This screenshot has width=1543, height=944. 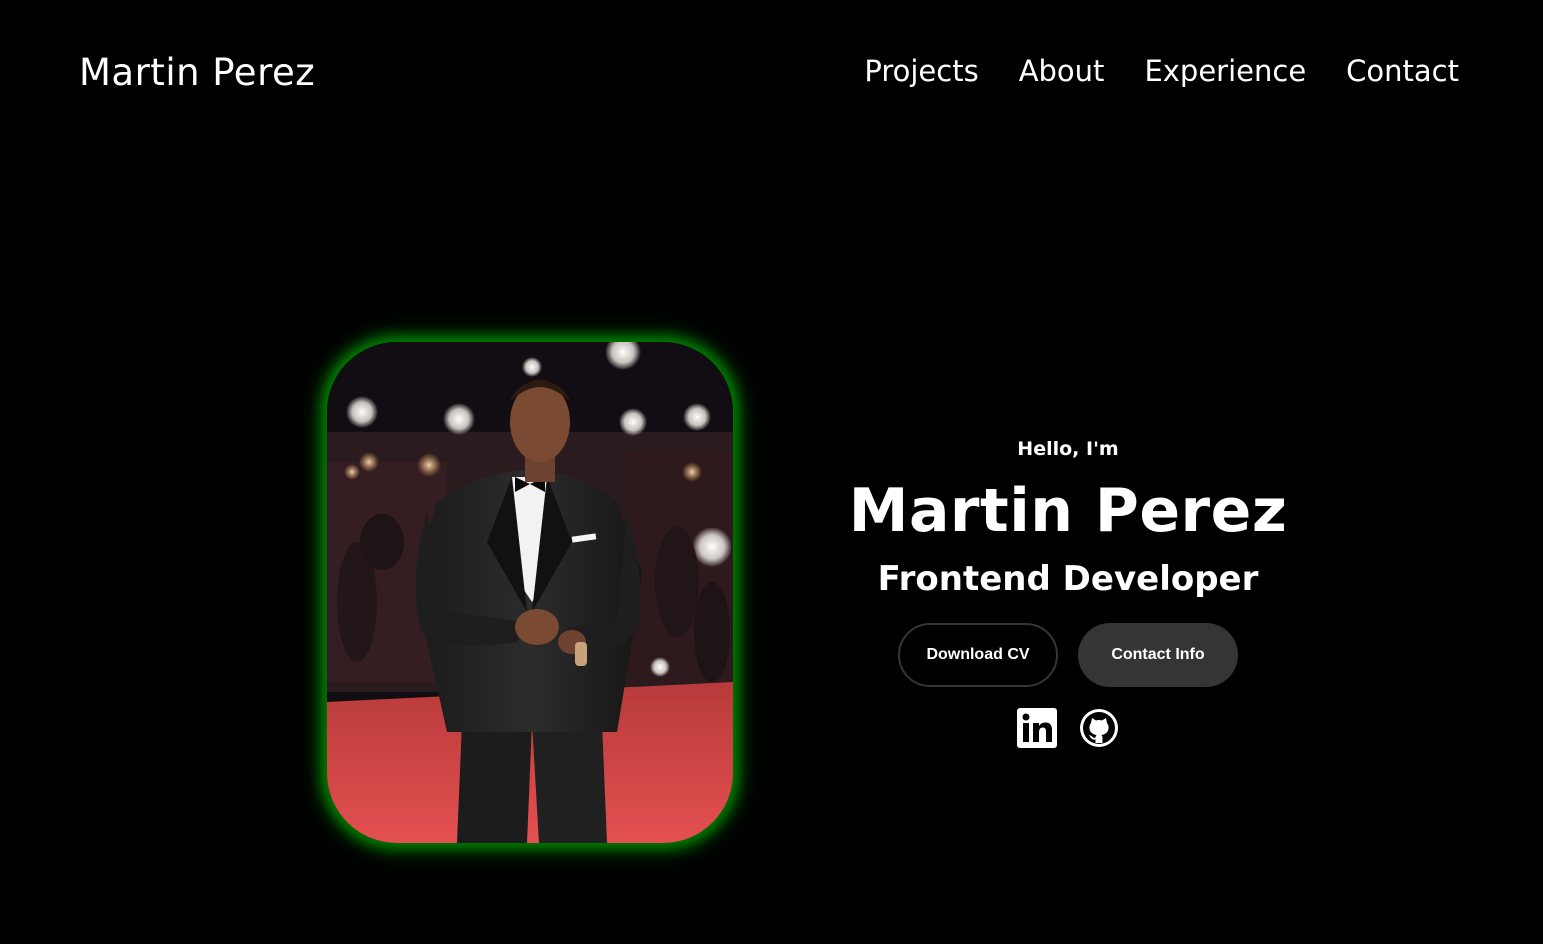 What do you see at coordinates (1068, 579) in the screenshot?
I see `hero-role: Frontend Developer` at bounding box center [1068, 579].